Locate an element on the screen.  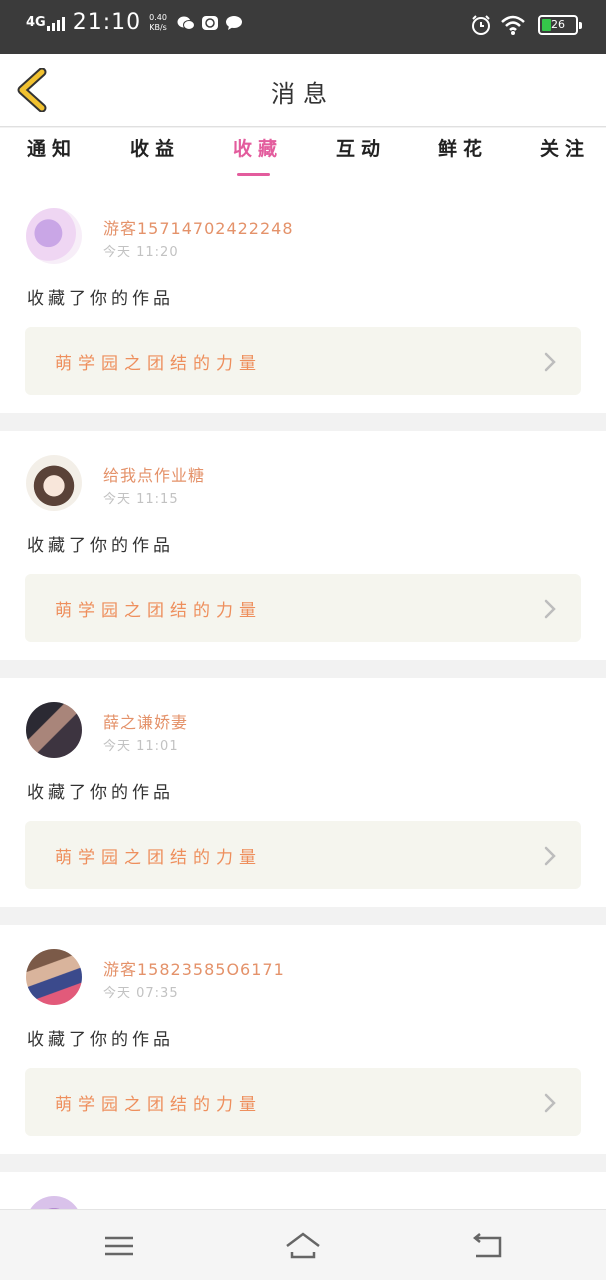
network-type: 4G is located at coordinates (36, 22).